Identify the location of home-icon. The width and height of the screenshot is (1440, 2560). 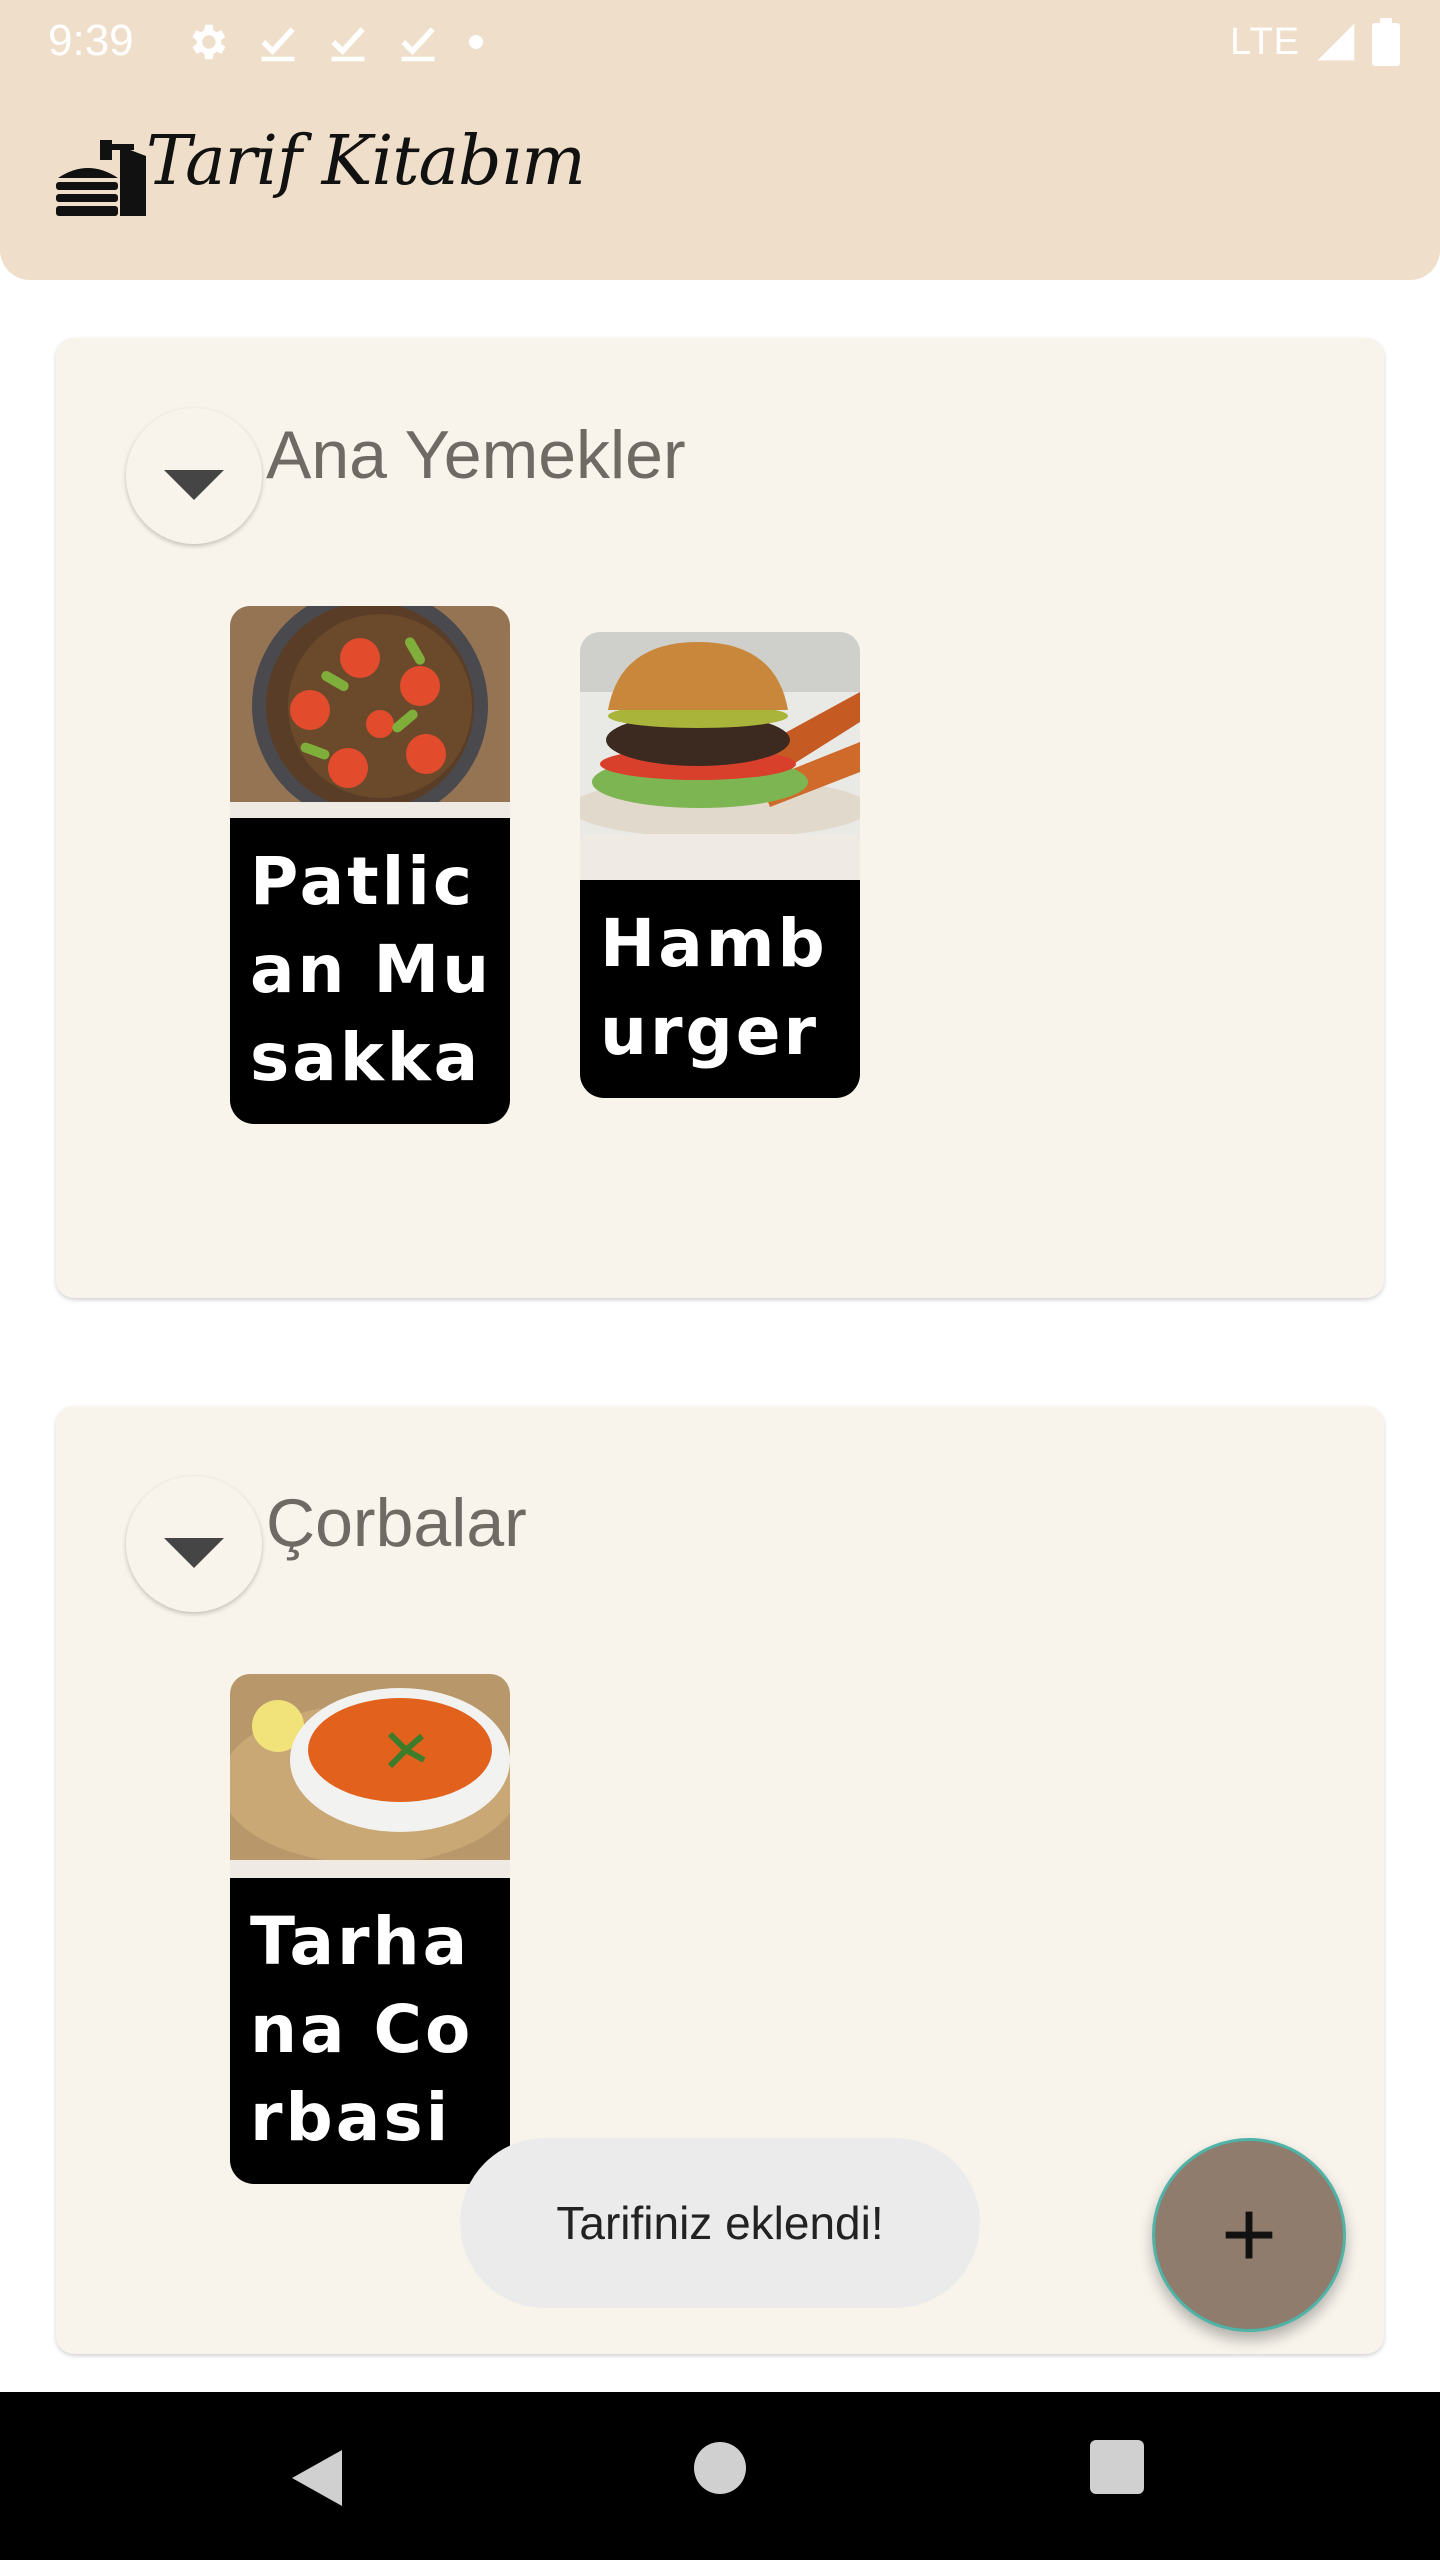
(720, 2468).